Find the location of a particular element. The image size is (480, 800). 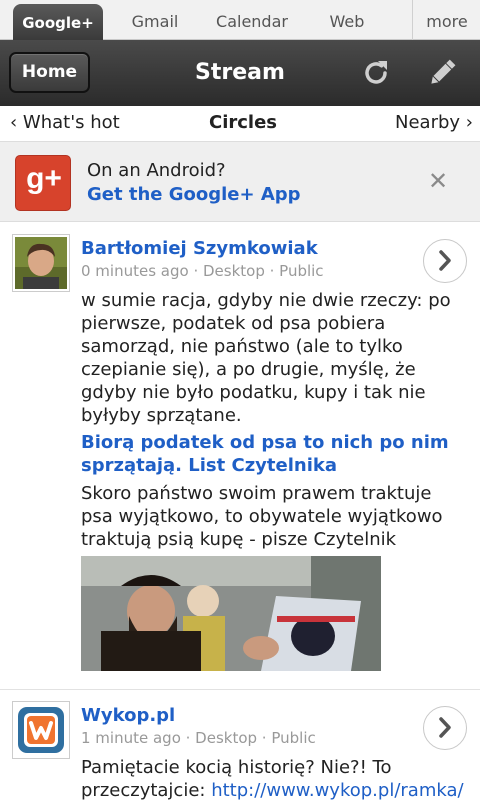

nav-whats-hot: ‹ What's hot is located at coordinates (65, 123).